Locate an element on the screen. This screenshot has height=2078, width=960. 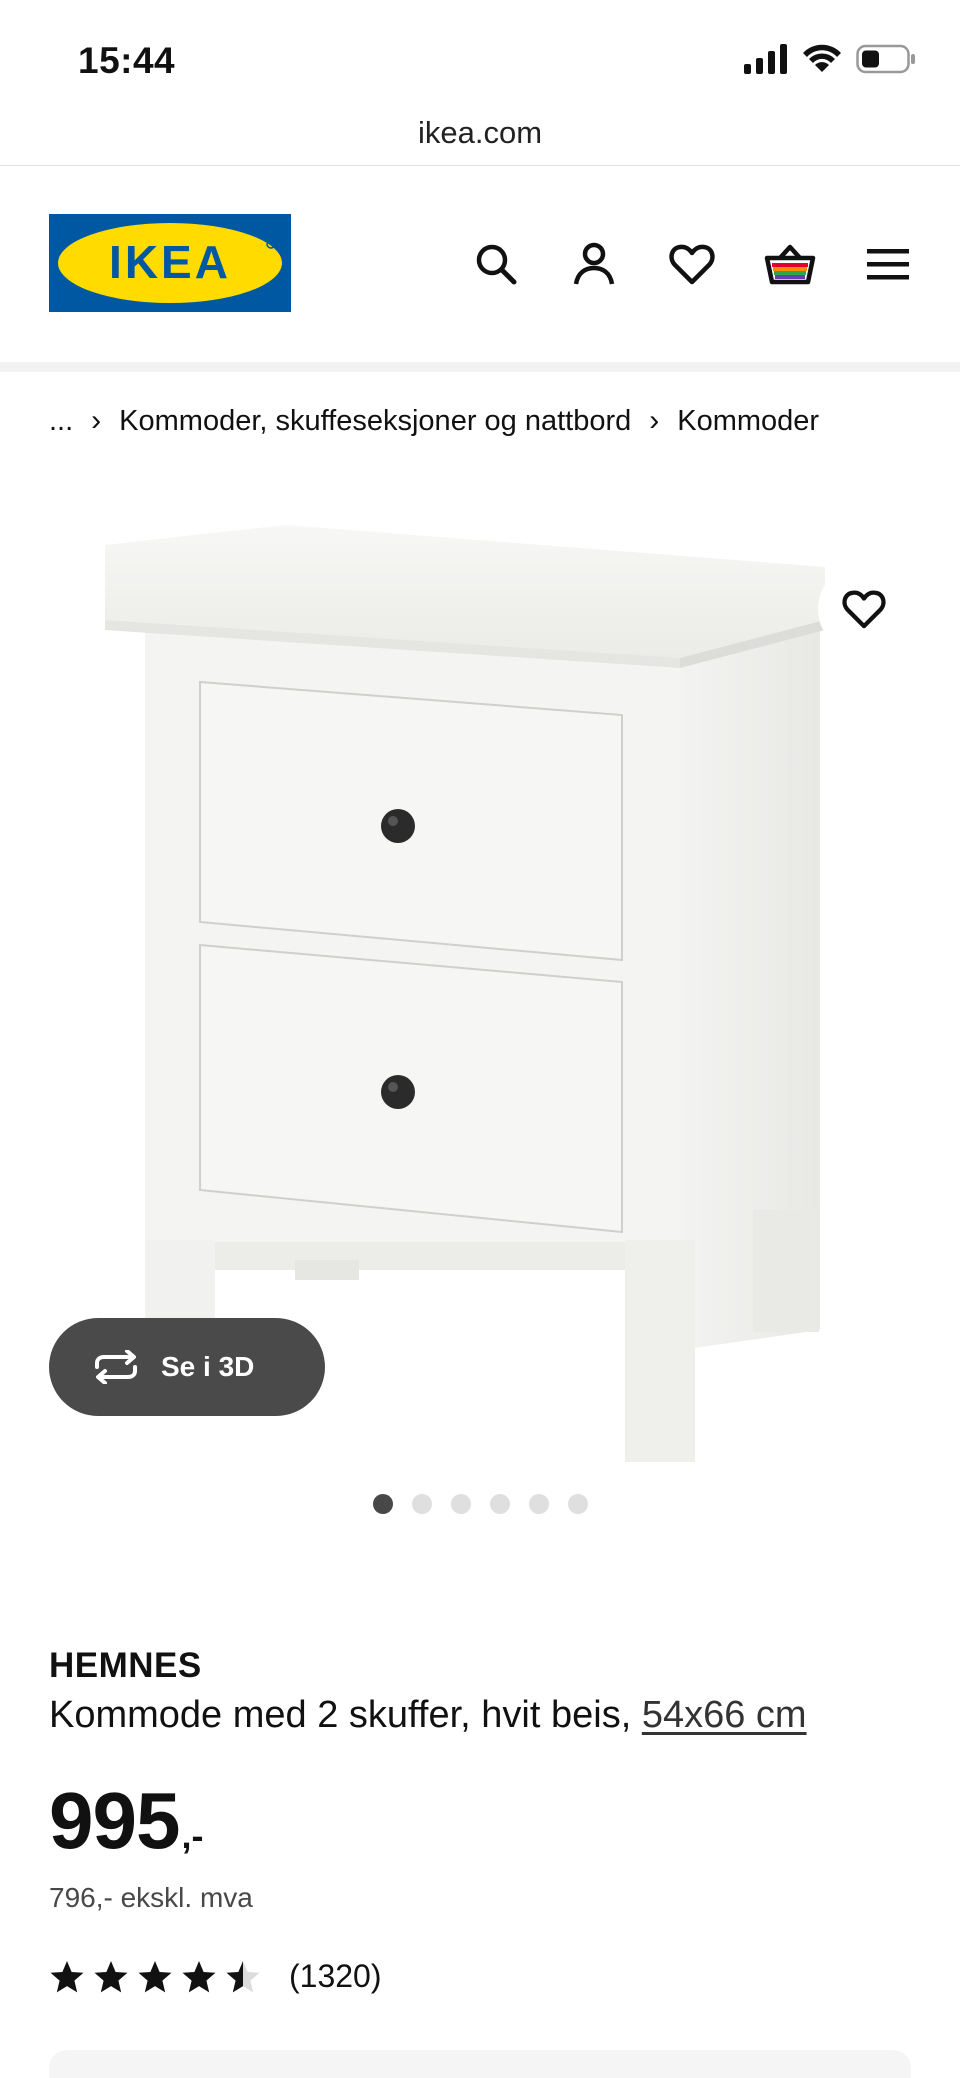
logo-text: IKEA is located at coordinates (170, 262).